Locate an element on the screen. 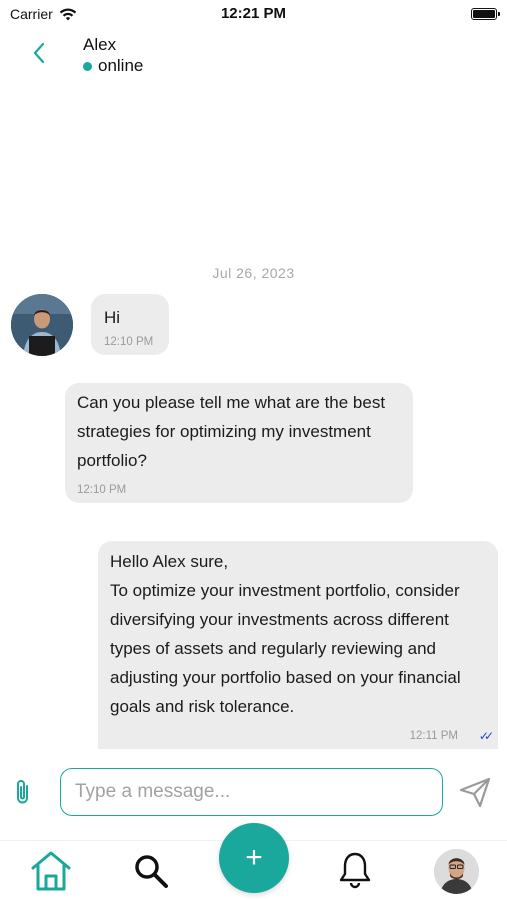 The width and height of the screenshot is (507, 900). presence-status: online is located at coordinates (113, 66).